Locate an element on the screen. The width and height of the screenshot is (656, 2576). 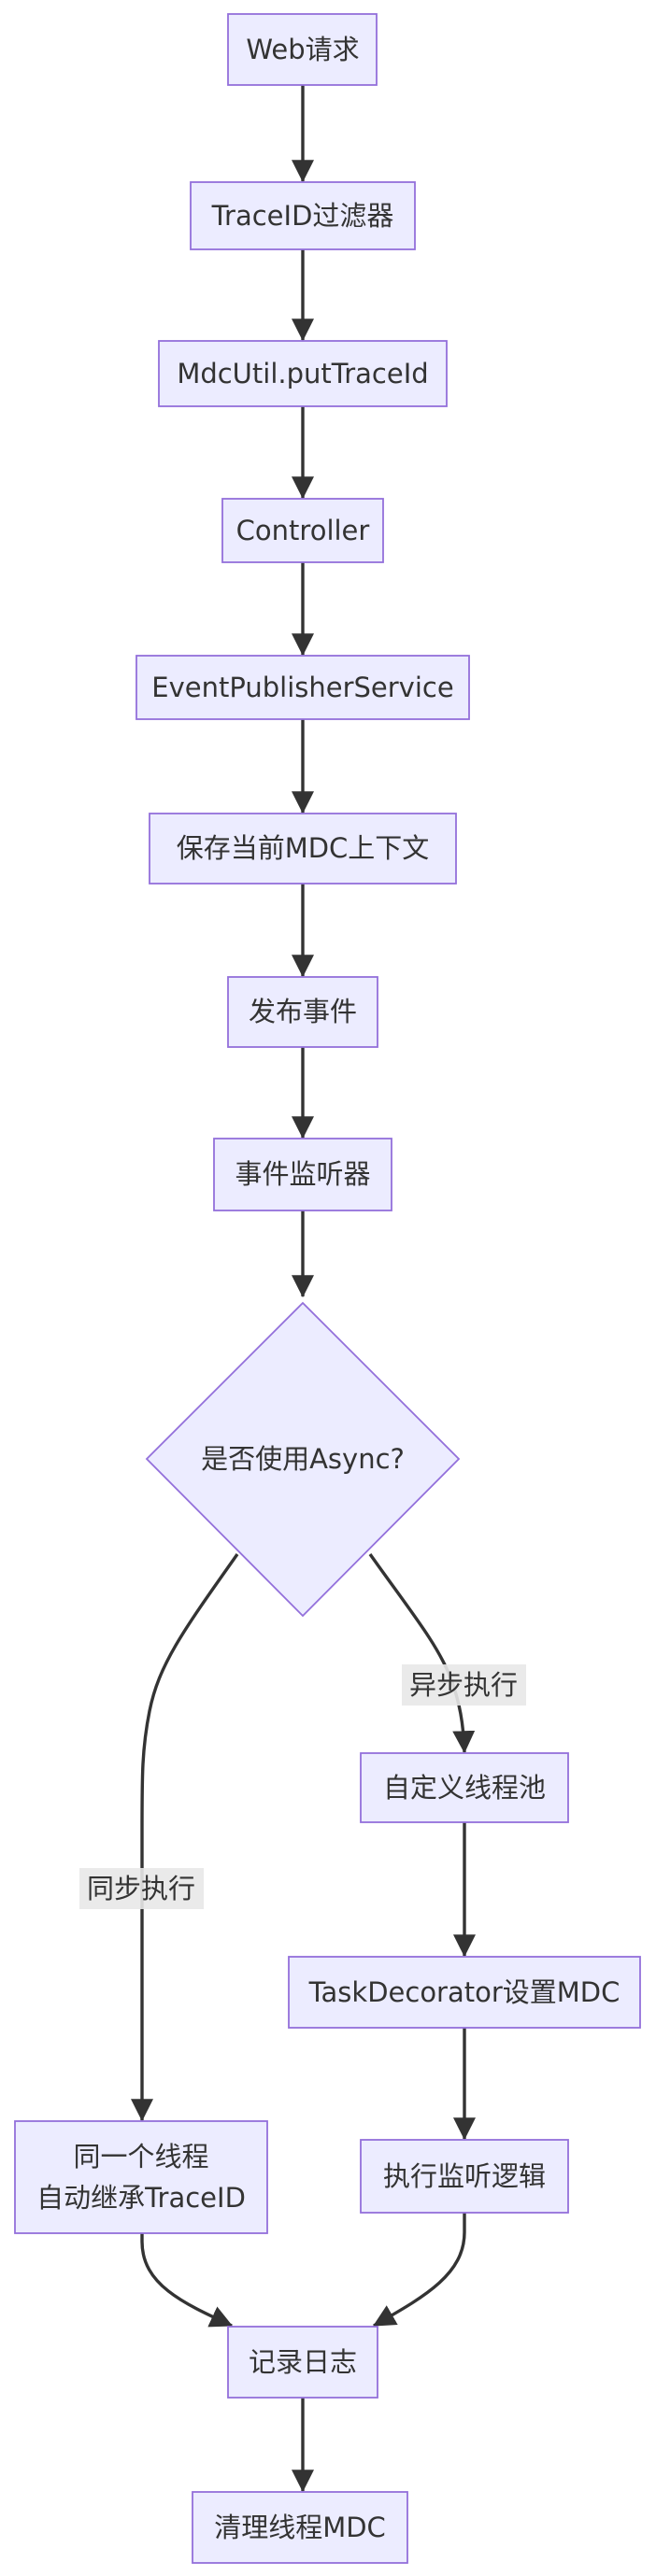
node-write-log: 记录日志 is located at coordinates (302, 2362).